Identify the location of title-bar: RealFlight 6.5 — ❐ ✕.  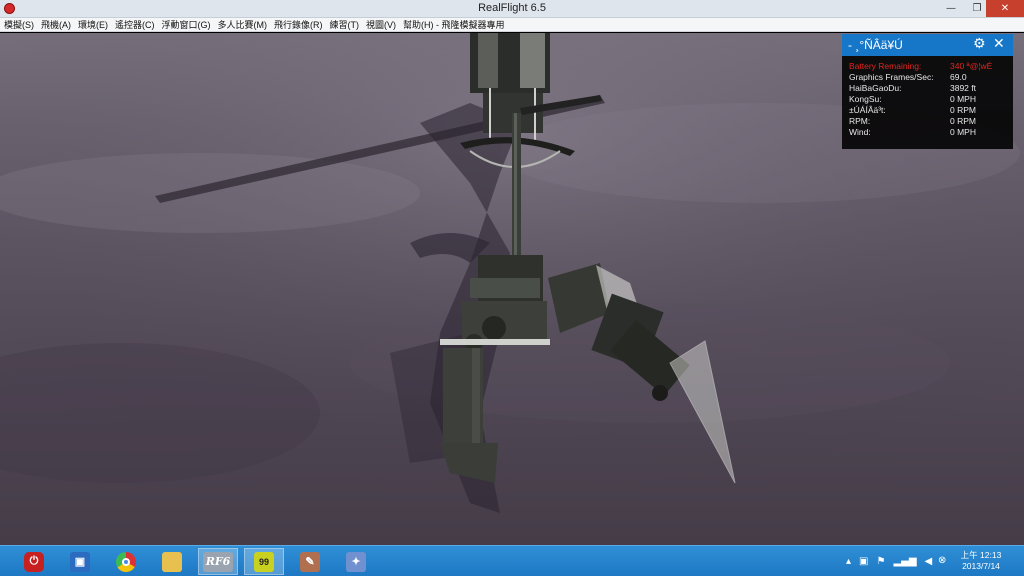
(512, 9).